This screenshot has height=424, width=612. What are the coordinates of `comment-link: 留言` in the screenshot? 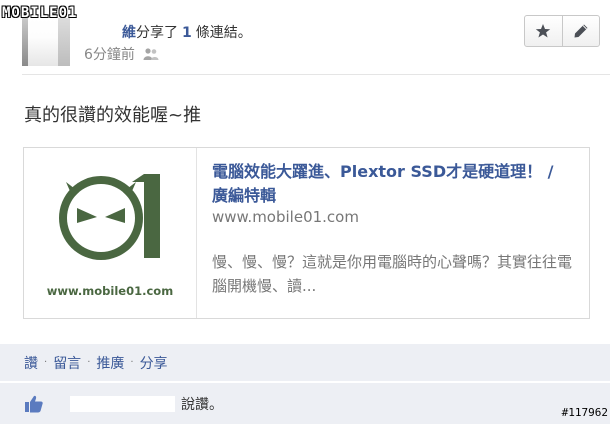 It's located at (67, 363).